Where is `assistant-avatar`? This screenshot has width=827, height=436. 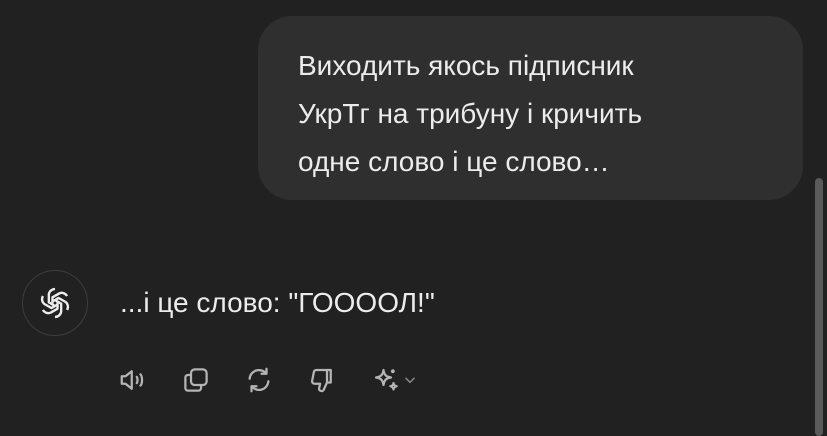 assistant-avatar is located at coordinates (55, 303).